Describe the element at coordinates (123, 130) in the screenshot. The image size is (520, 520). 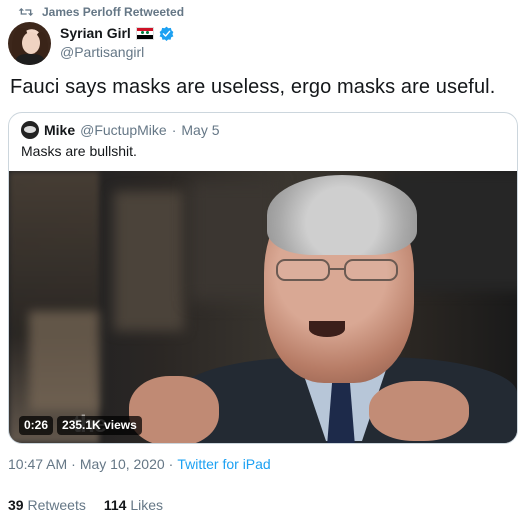
I see `quoted-author-handle: @FuctupMike` at that location.